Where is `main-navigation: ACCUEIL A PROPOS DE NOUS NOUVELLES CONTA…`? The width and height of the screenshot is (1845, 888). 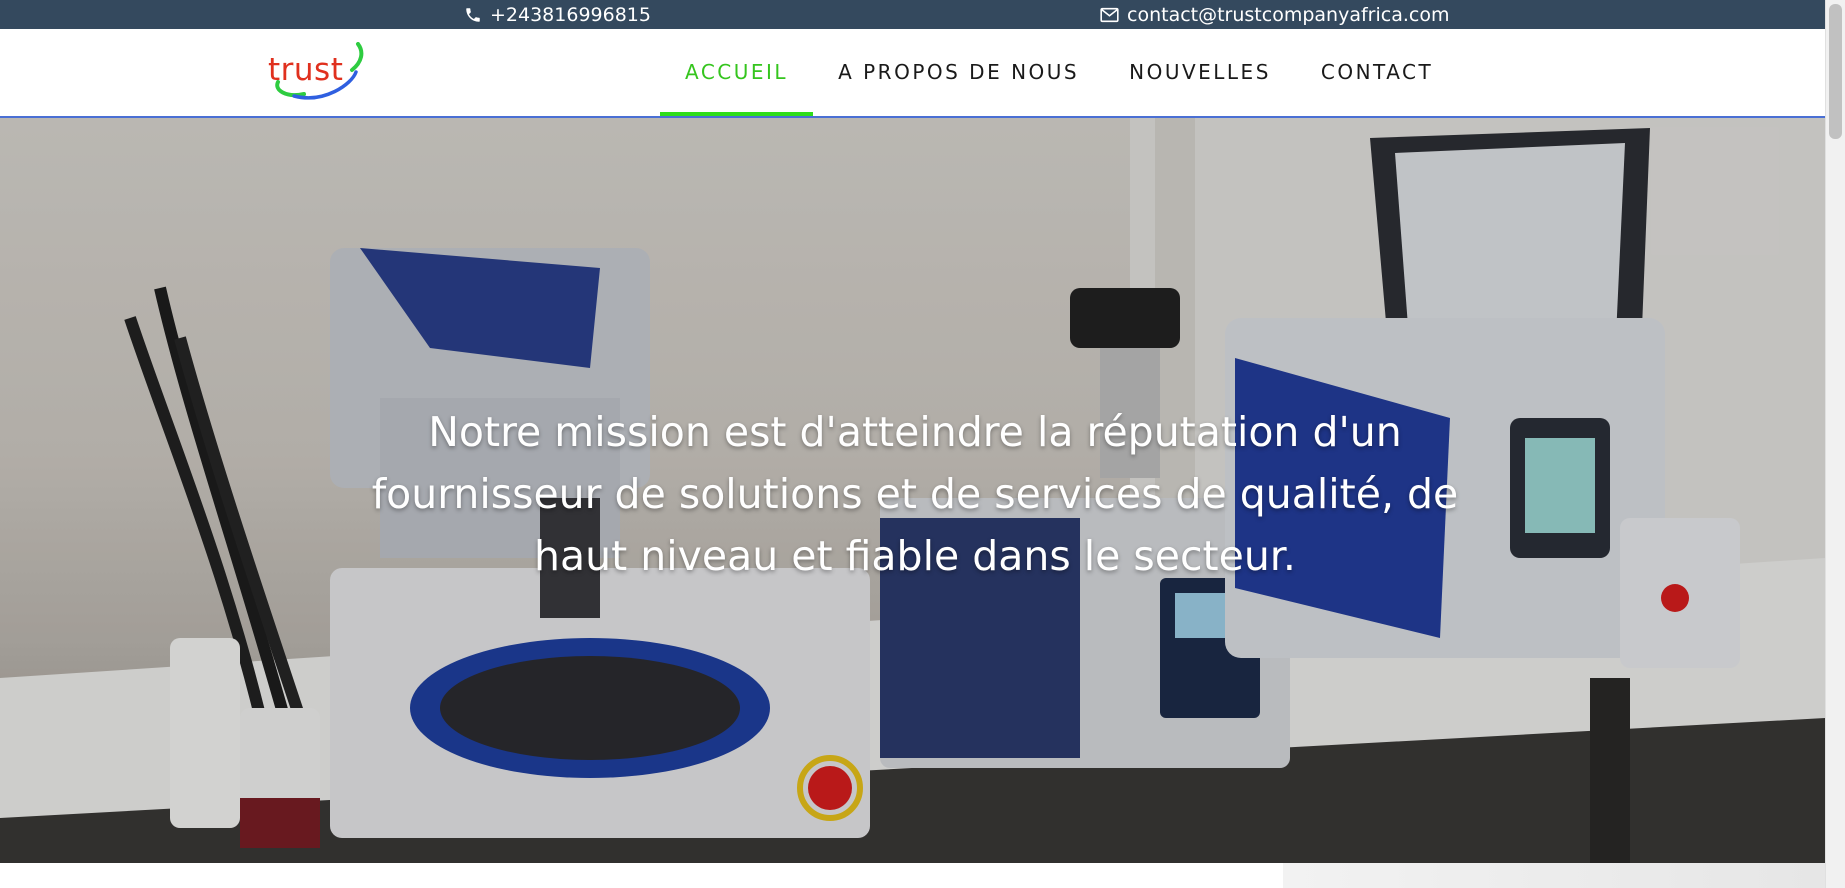
main-navigation: ACCUEIL A PROPOS DE NOUS NOUVELLES CONTA… is located at coordinates (1059, 72).